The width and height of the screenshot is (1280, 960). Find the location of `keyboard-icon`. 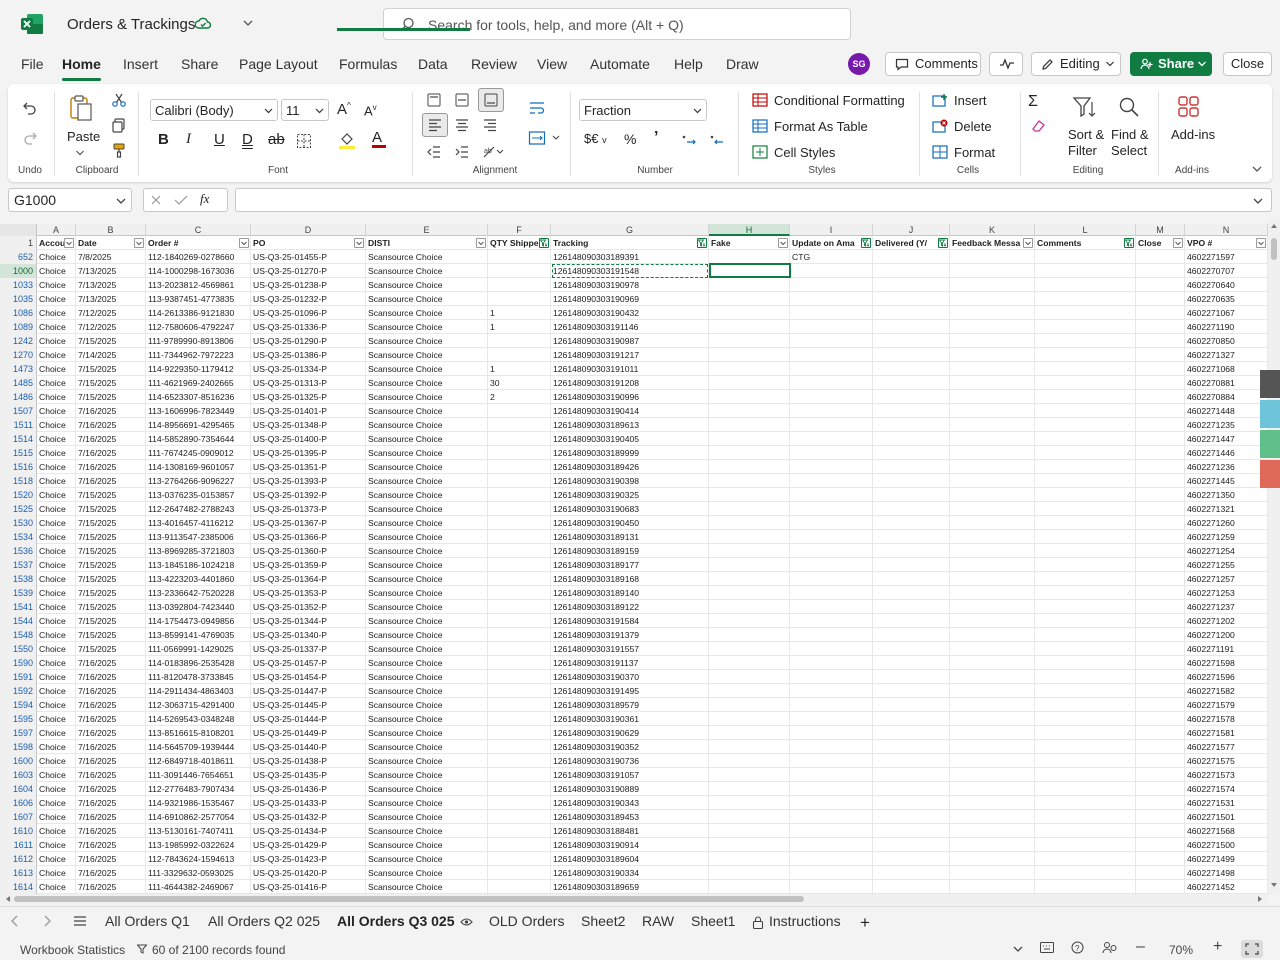

keyboard-icon is located at coordinates (1047, 947).